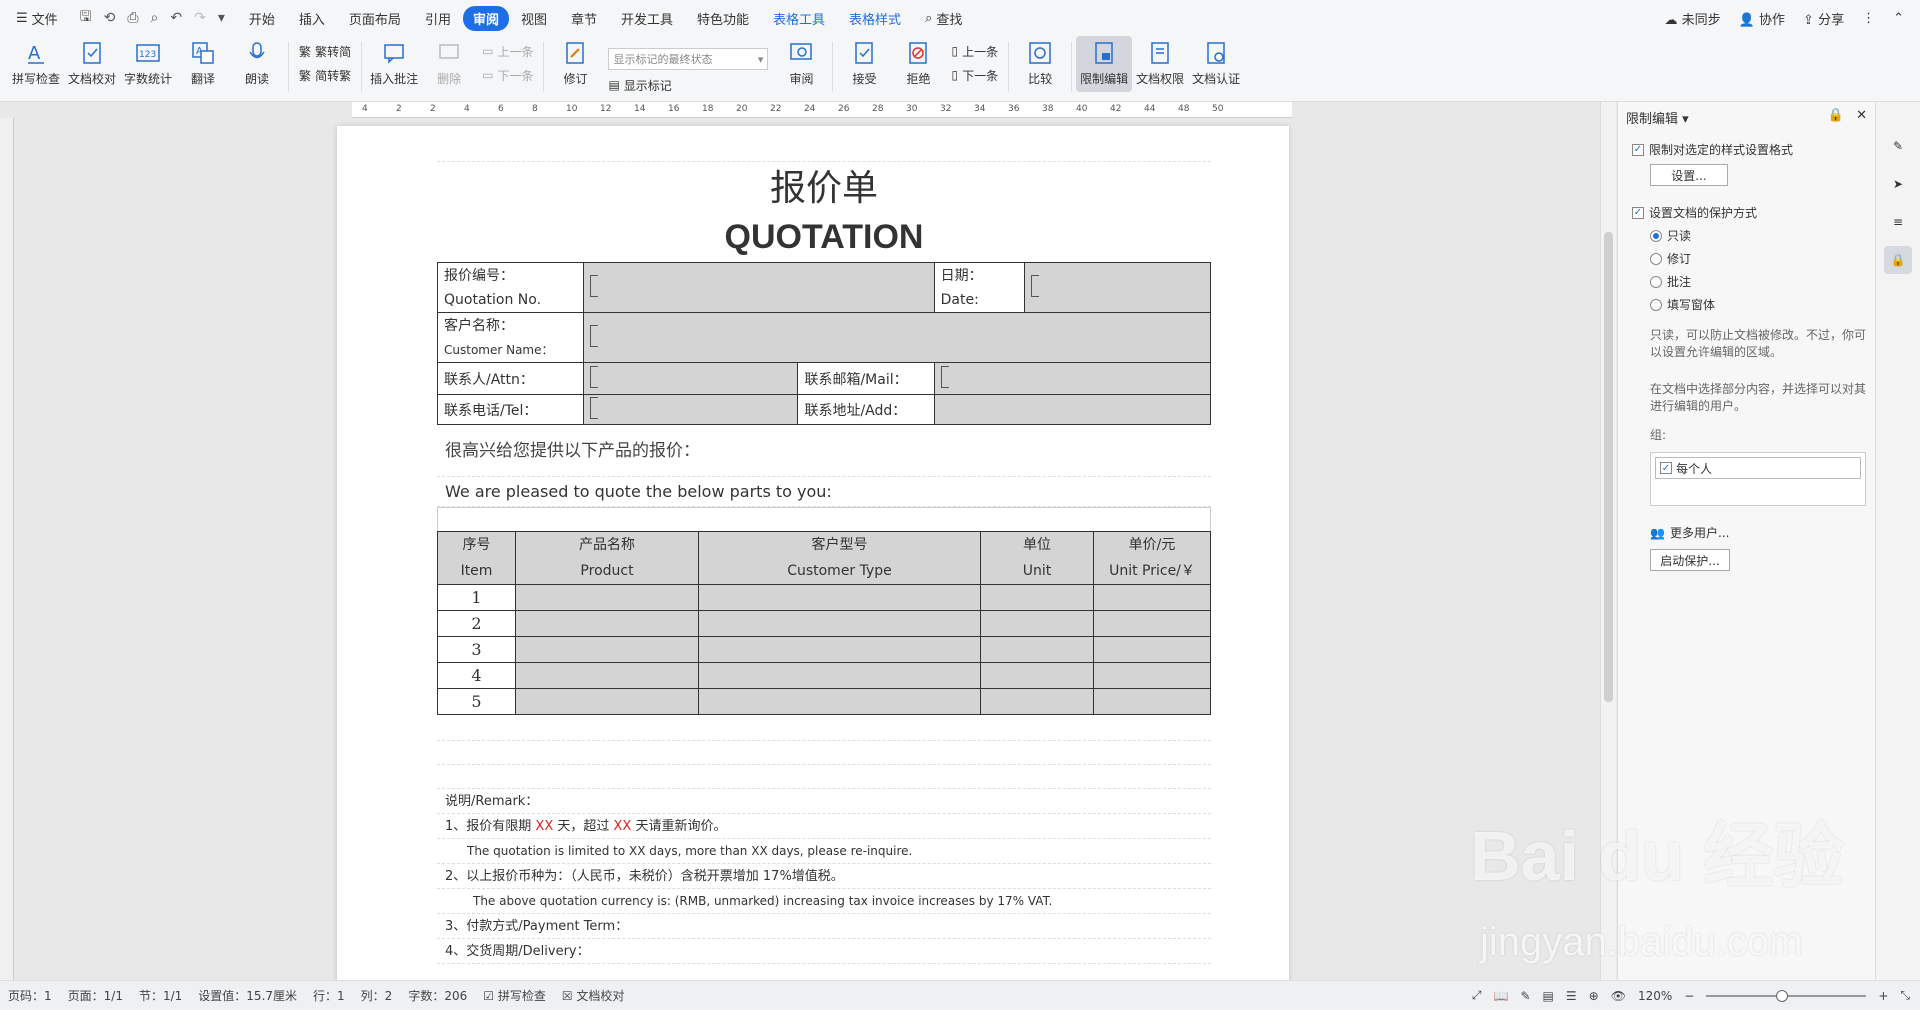 Image resolution: width=1920 pixels, height=1010 pixels. Describe the element at coordinates (394, 64) in the screenshot. I see `insert-comment-button: 插入批注` at that location.